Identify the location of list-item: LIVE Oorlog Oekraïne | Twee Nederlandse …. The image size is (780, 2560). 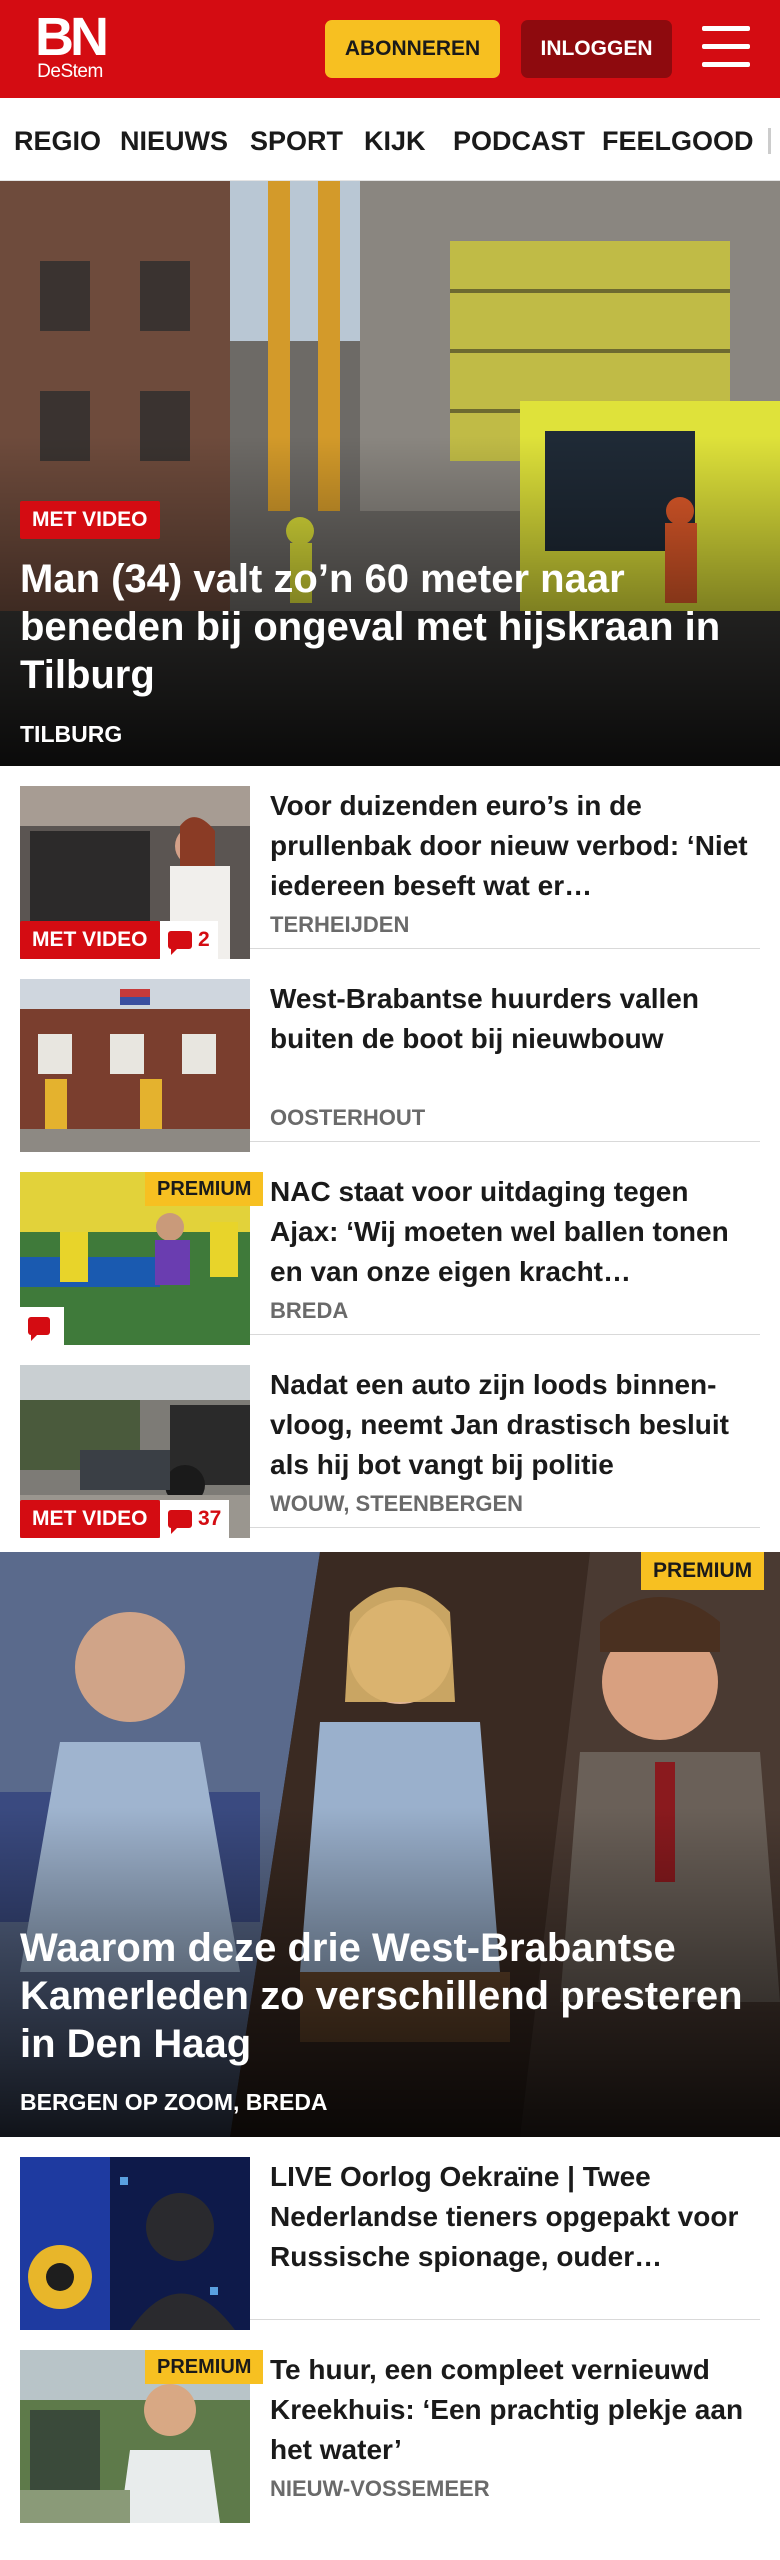
(390, 2233).